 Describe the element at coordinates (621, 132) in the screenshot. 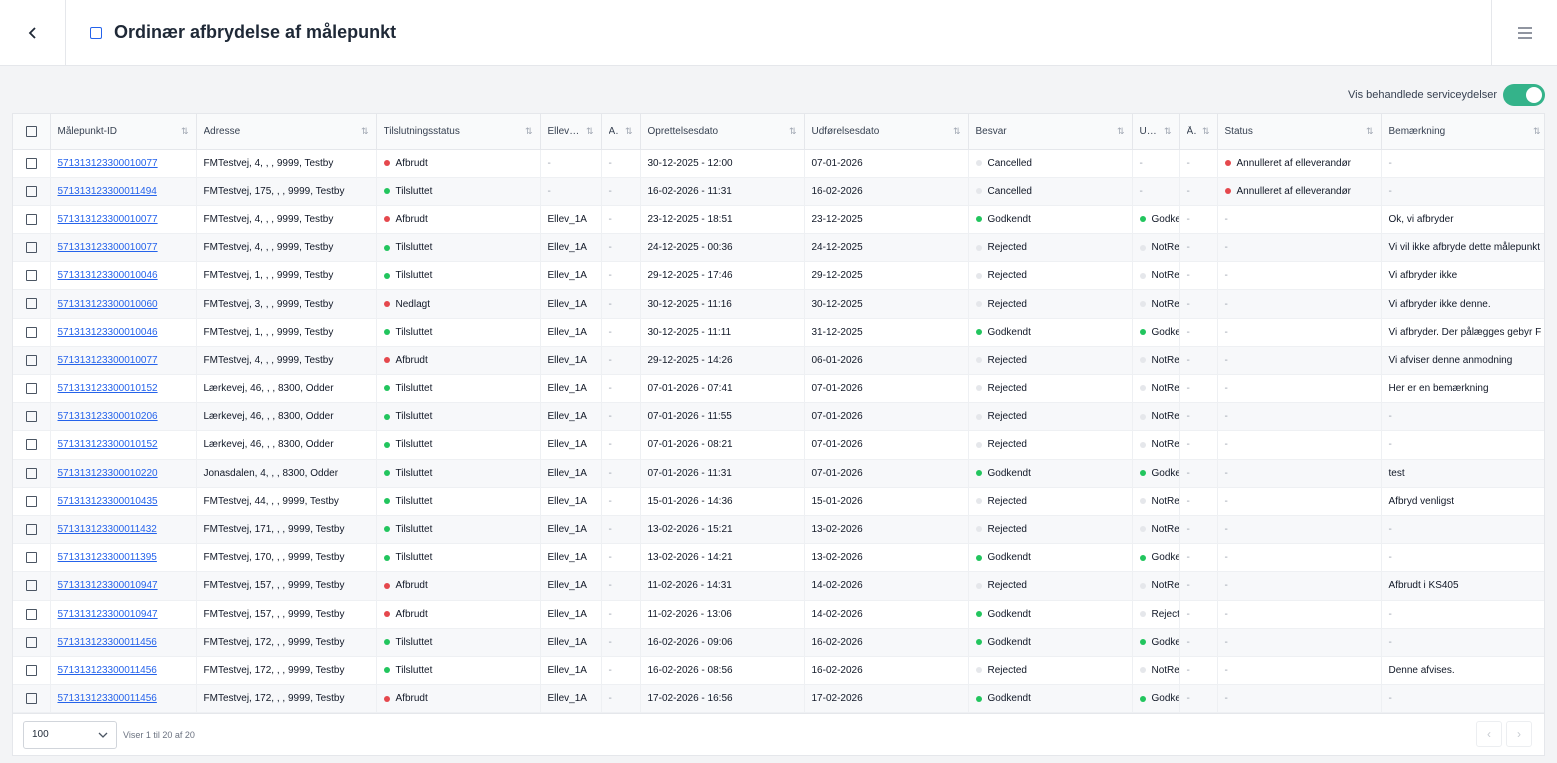

I see `column-header: A... ⇅` at that location.